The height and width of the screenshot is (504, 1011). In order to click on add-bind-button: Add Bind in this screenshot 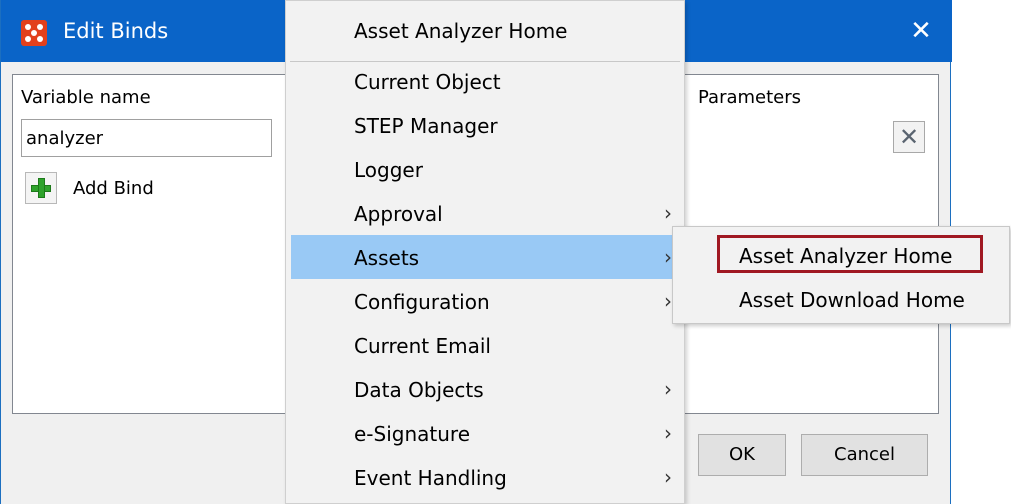, I will do `click(89, 188)`.